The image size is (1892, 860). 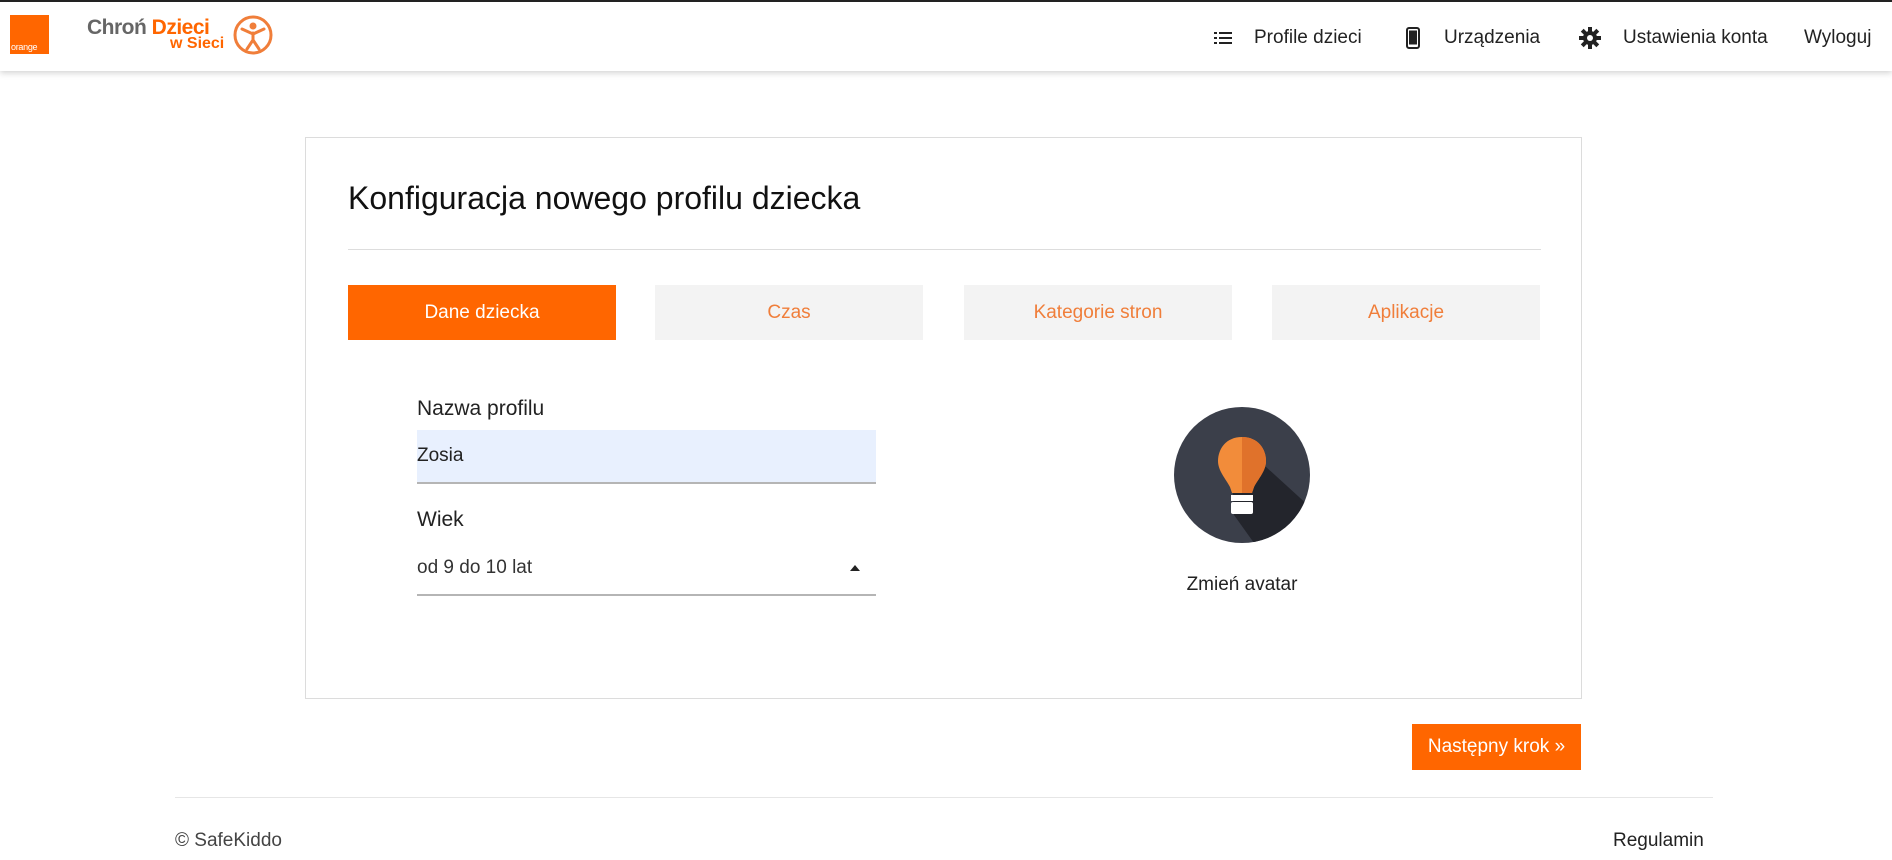 What do you see at coordinates (1492, 37) in the screenshot?
I see `nav-devices-label: Urządzenia` at bounding box center [1492, 37].